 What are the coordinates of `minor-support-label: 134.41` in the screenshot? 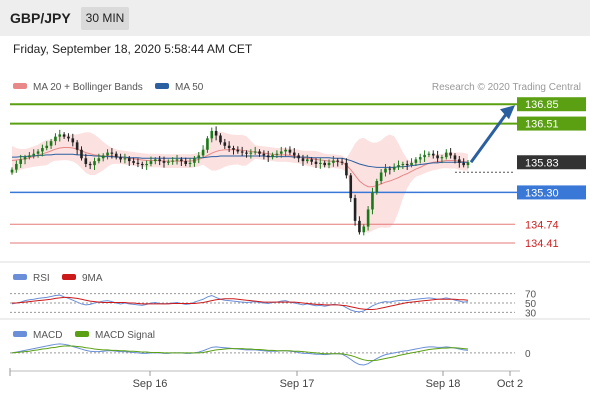 It's located at (542, 244).